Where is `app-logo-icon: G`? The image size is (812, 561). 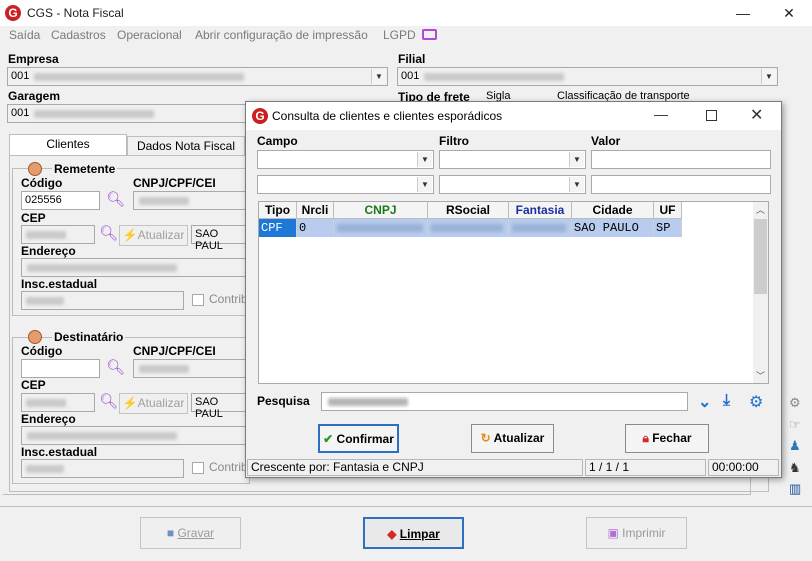 app-logo-icon: G is located at coordinates (260, 116).